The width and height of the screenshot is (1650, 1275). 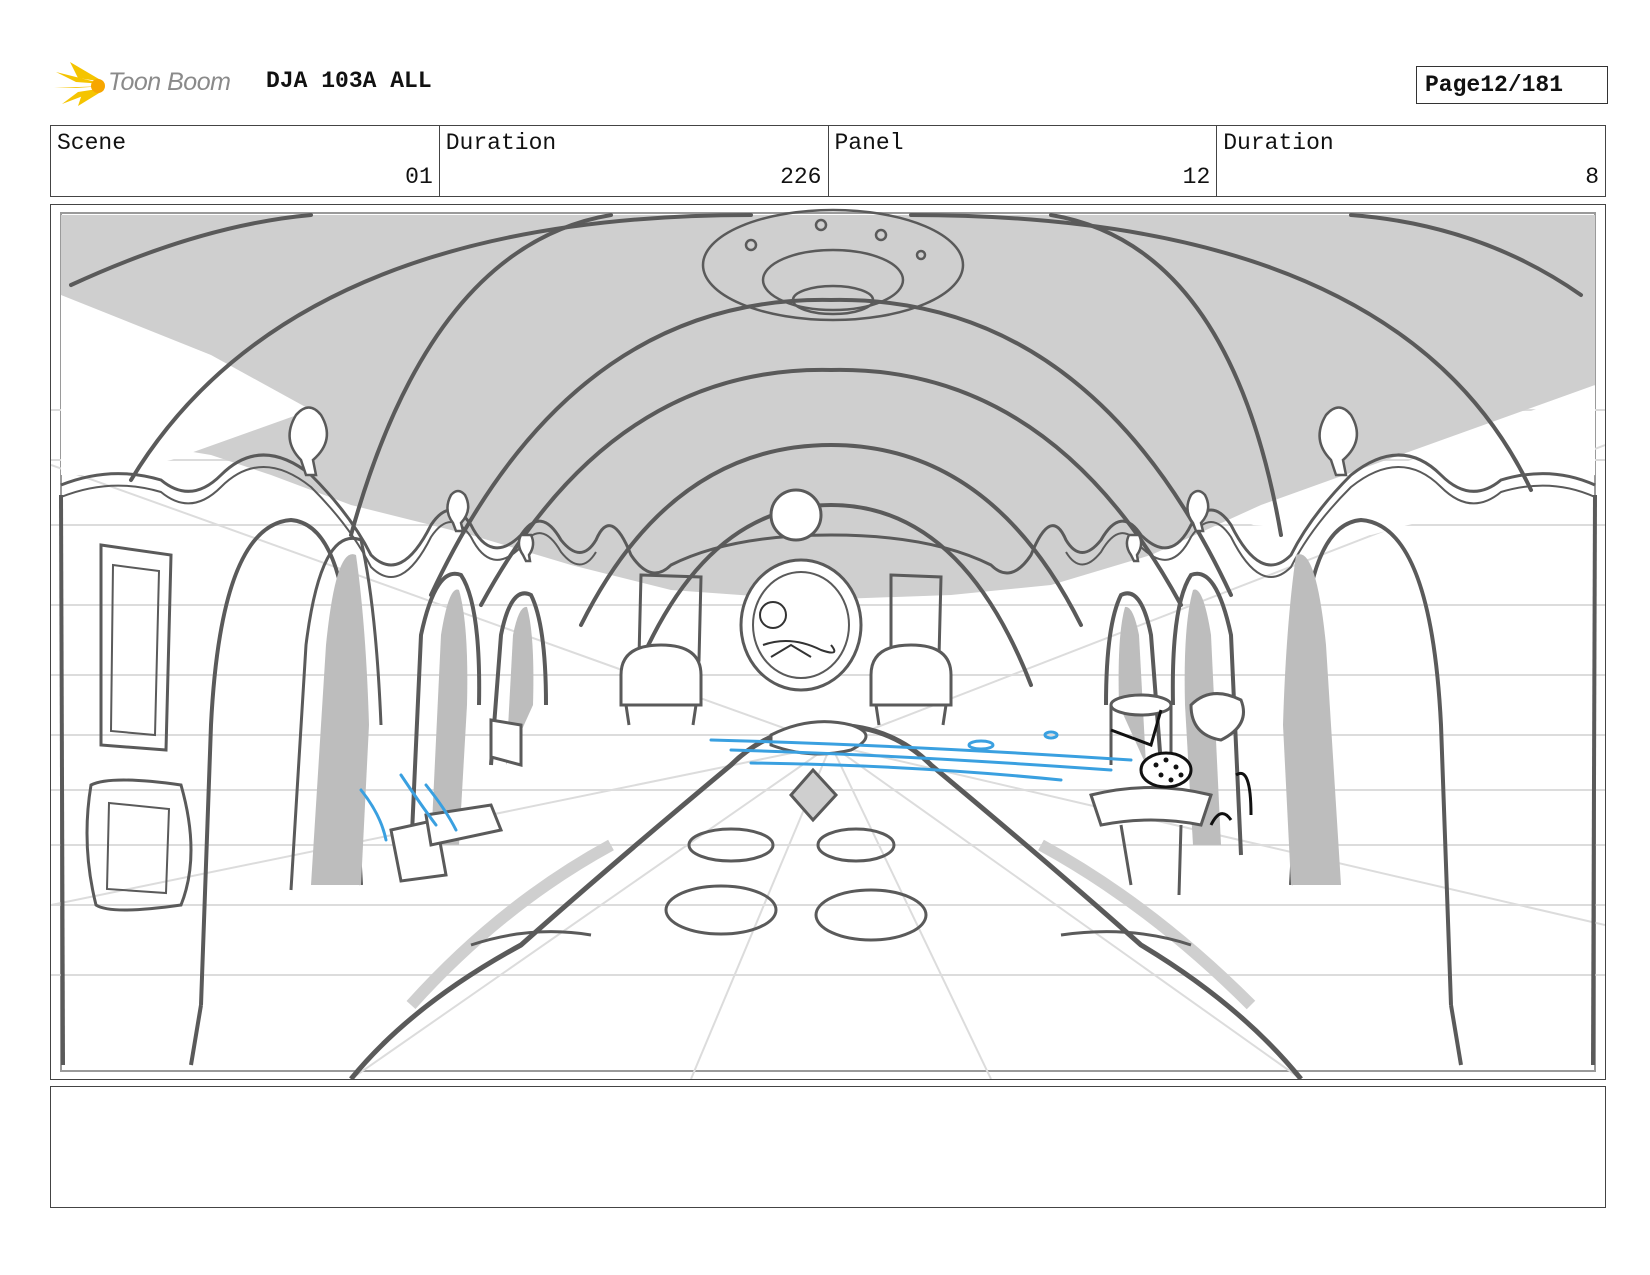 What do you see at coordinates (831, 924) in the screenshot?
I see `table-shadow` at bounding box center [831, 924].